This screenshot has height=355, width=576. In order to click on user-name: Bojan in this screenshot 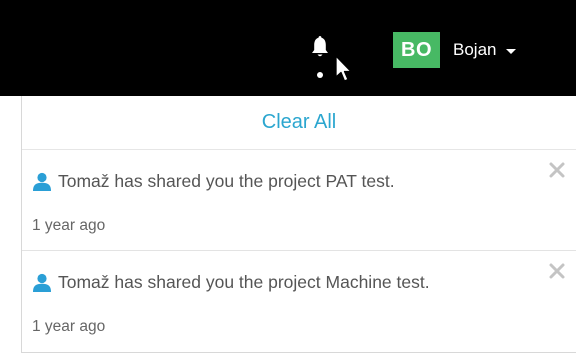, I will do `click(475, 49)`.